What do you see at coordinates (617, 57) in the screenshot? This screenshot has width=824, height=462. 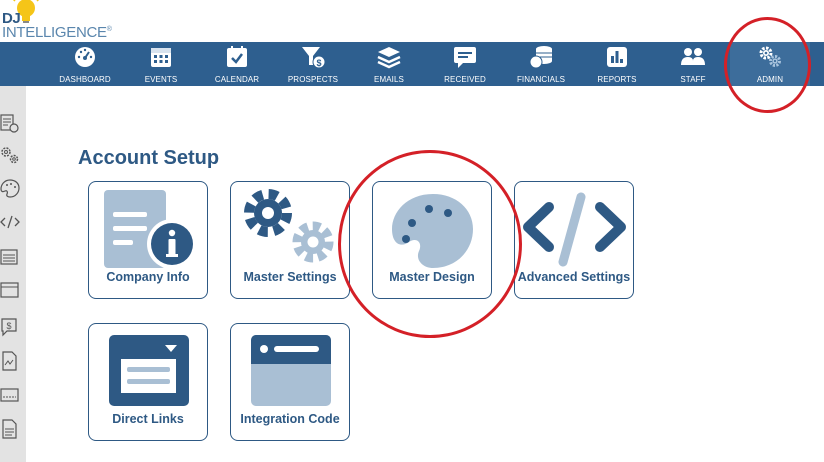 I see `bar-chart-icon` at bounding box center [617, 57].